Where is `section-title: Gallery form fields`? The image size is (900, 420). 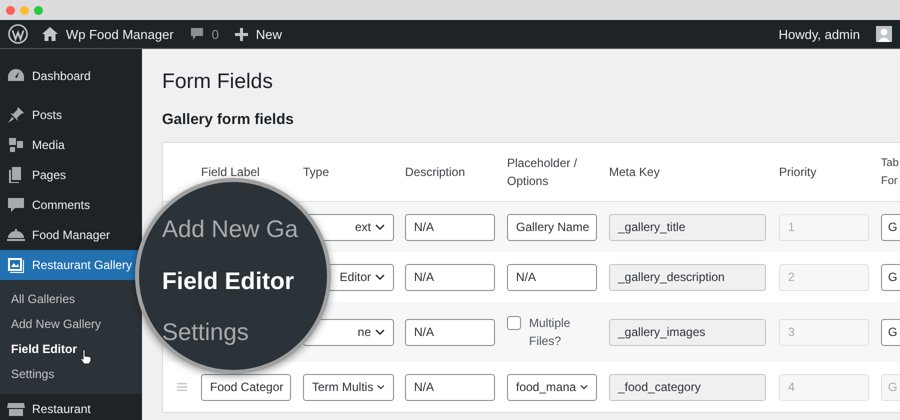 section-title: Gallery form fields is located at coordinates (228, 120).